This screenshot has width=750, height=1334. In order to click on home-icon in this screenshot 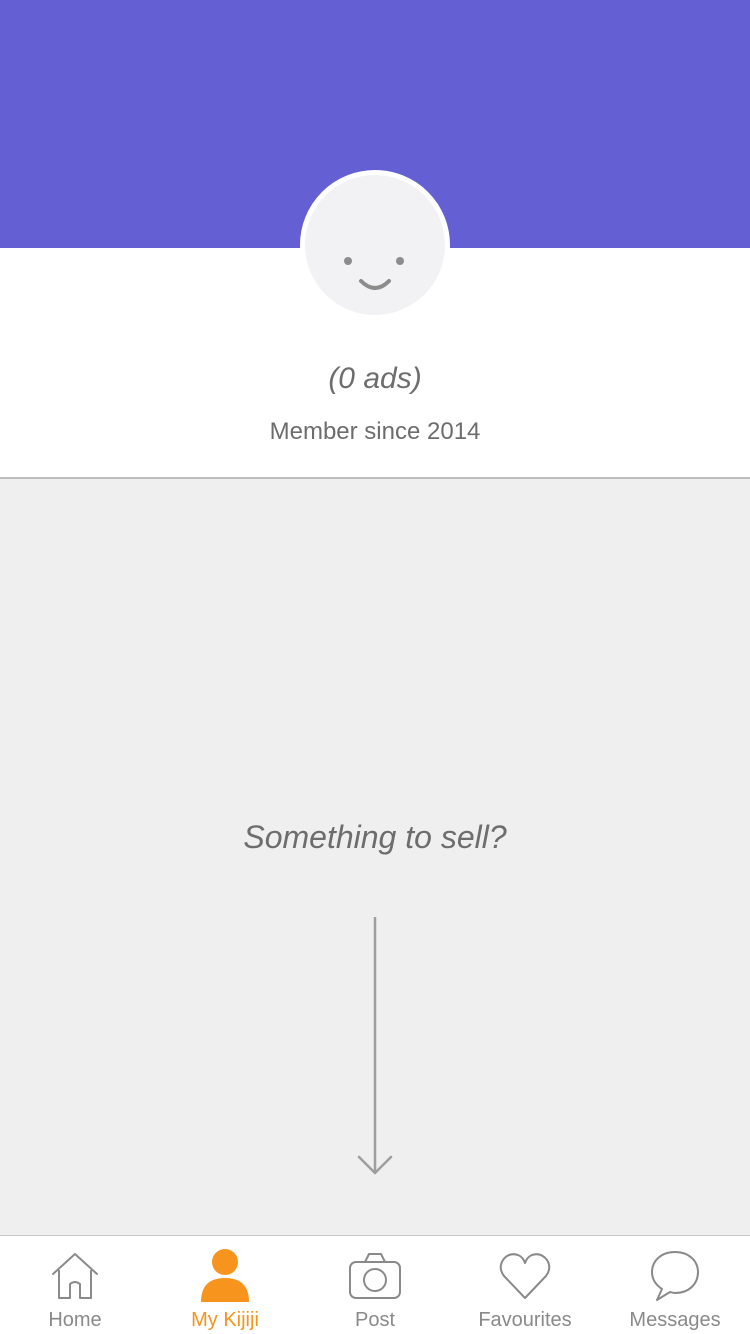, I will do `click(75, 1276)`.